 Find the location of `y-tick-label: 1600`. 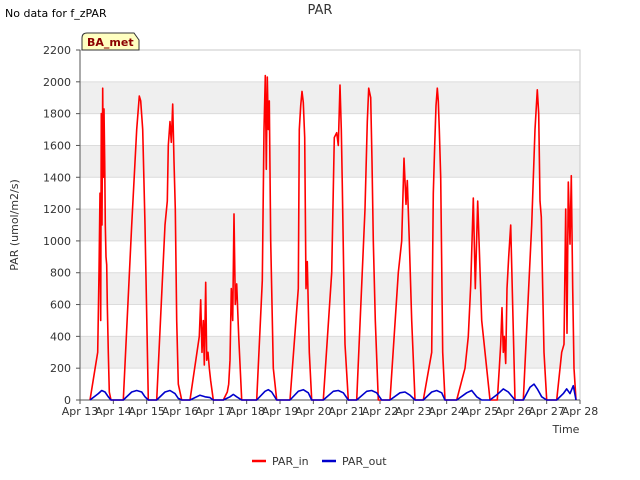

y-tick-label: 1600 is located at coordinates (57, 145).